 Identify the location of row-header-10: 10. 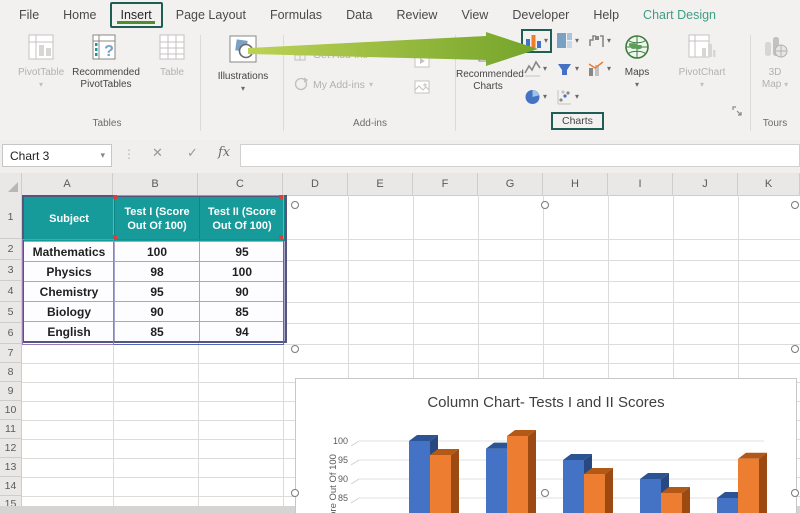
(11, 410).